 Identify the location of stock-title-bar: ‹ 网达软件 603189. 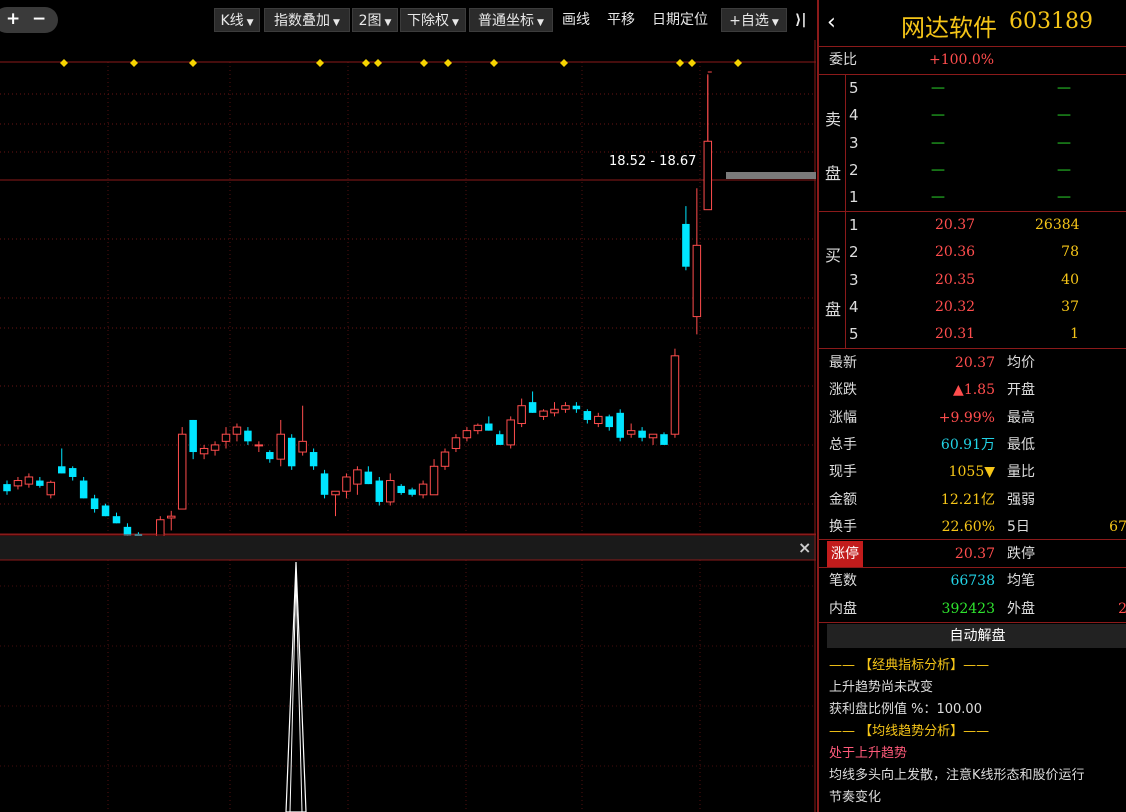
(972, 23).